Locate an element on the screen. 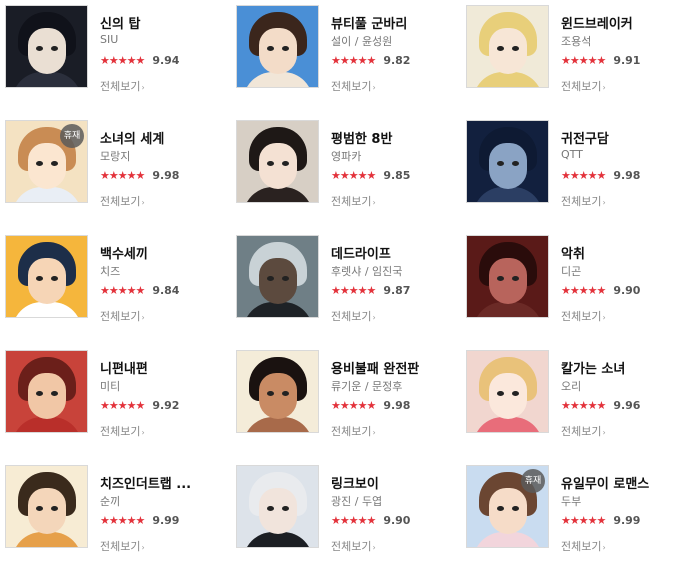 Image resolution: width=674 pixels, height=572 pixels. pause-badge: 휴재 is located at coordinates (72, 136).